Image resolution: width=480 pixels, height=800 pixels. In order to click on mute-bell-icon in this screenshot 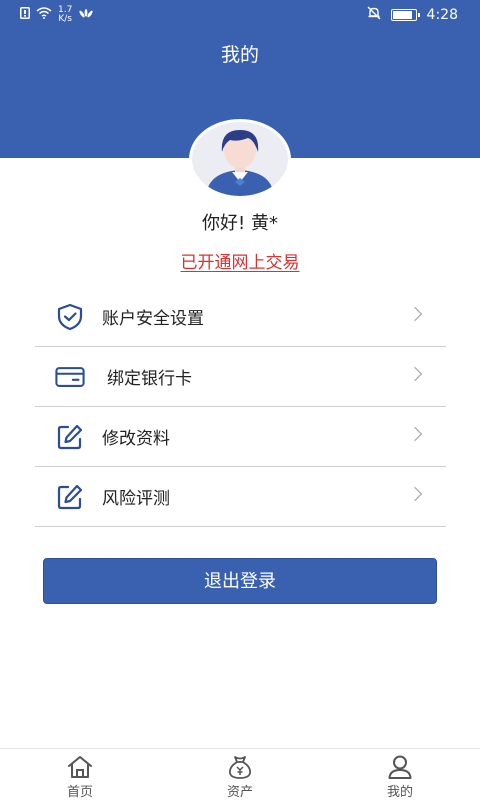, I will do `click(374, 15)`.